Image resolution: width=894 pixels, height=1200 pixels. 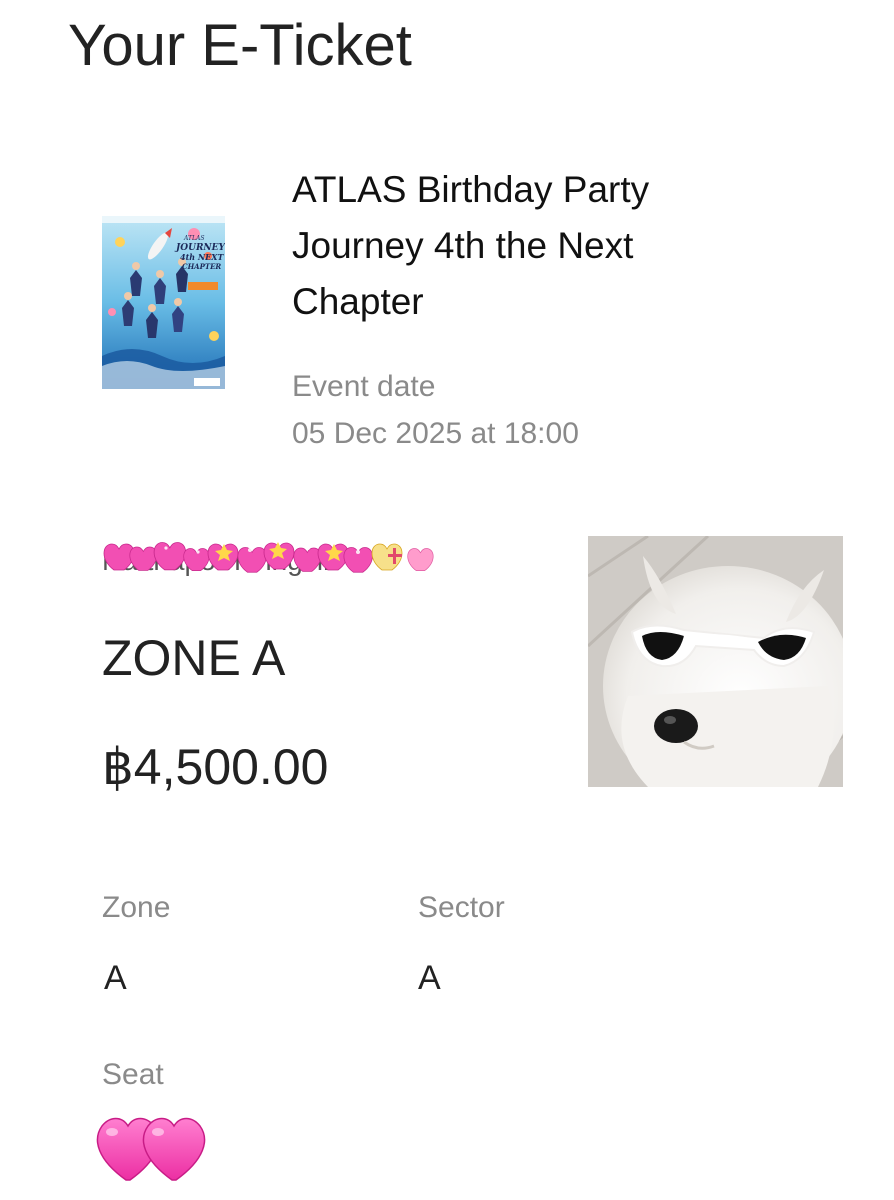 What do you see at coordinates (194, 658) in the screenshot?
I see `zone-heading: ZONE A` at bounding box center [194, 658].